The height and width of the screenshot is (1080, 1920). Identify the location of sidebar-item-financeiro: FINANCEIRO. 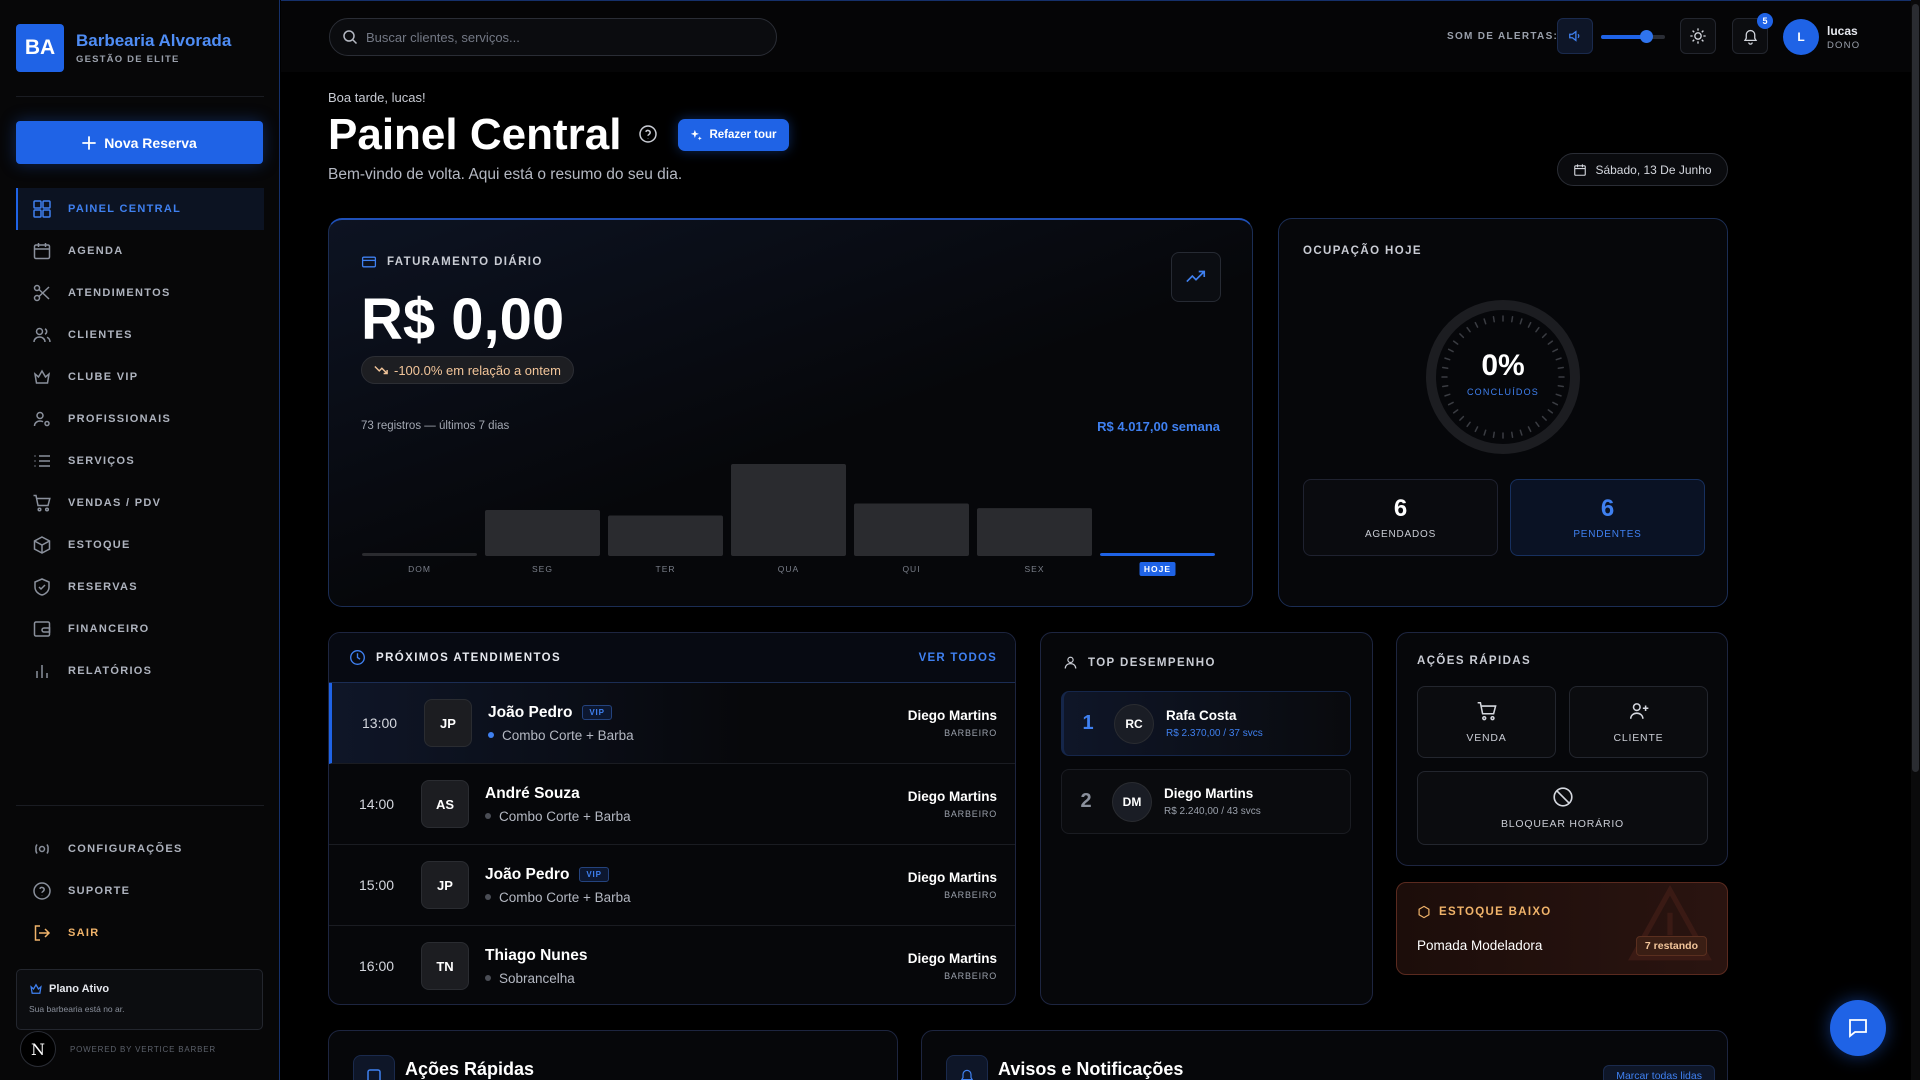
(140, 629).